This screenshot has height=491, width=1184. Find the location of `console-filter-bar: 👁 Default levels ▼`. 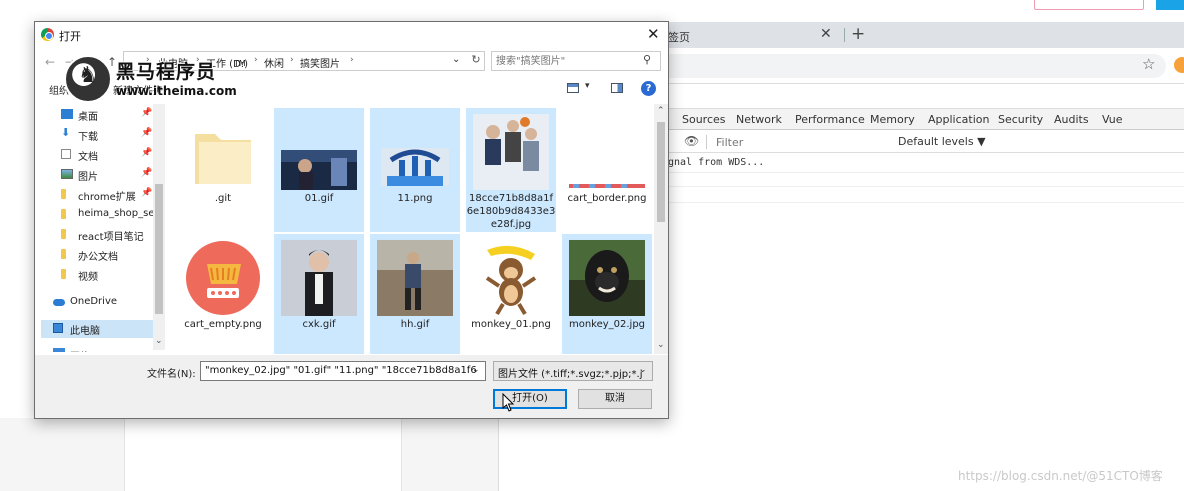

console-filter-bar: 👁 Default levels ▼ is located at coordinates (926, 142).